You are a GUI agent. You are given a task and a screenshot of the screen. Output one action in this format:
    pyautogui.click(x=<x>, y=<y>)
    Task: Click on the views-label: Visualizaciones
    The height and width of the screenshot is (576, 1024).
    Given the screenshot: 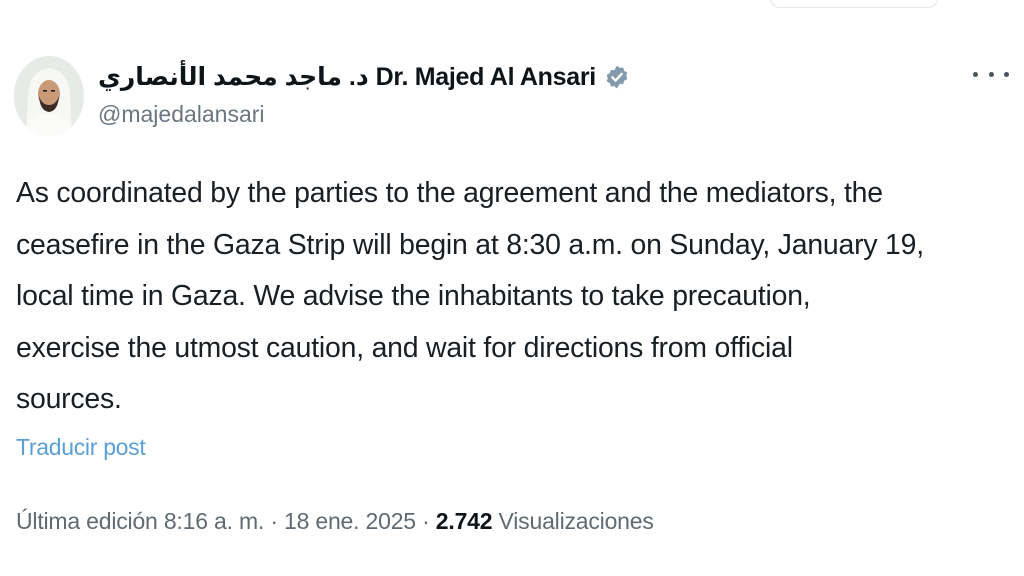 What is the action you would take?
    pyautogui.click(x=576, y=521)
    